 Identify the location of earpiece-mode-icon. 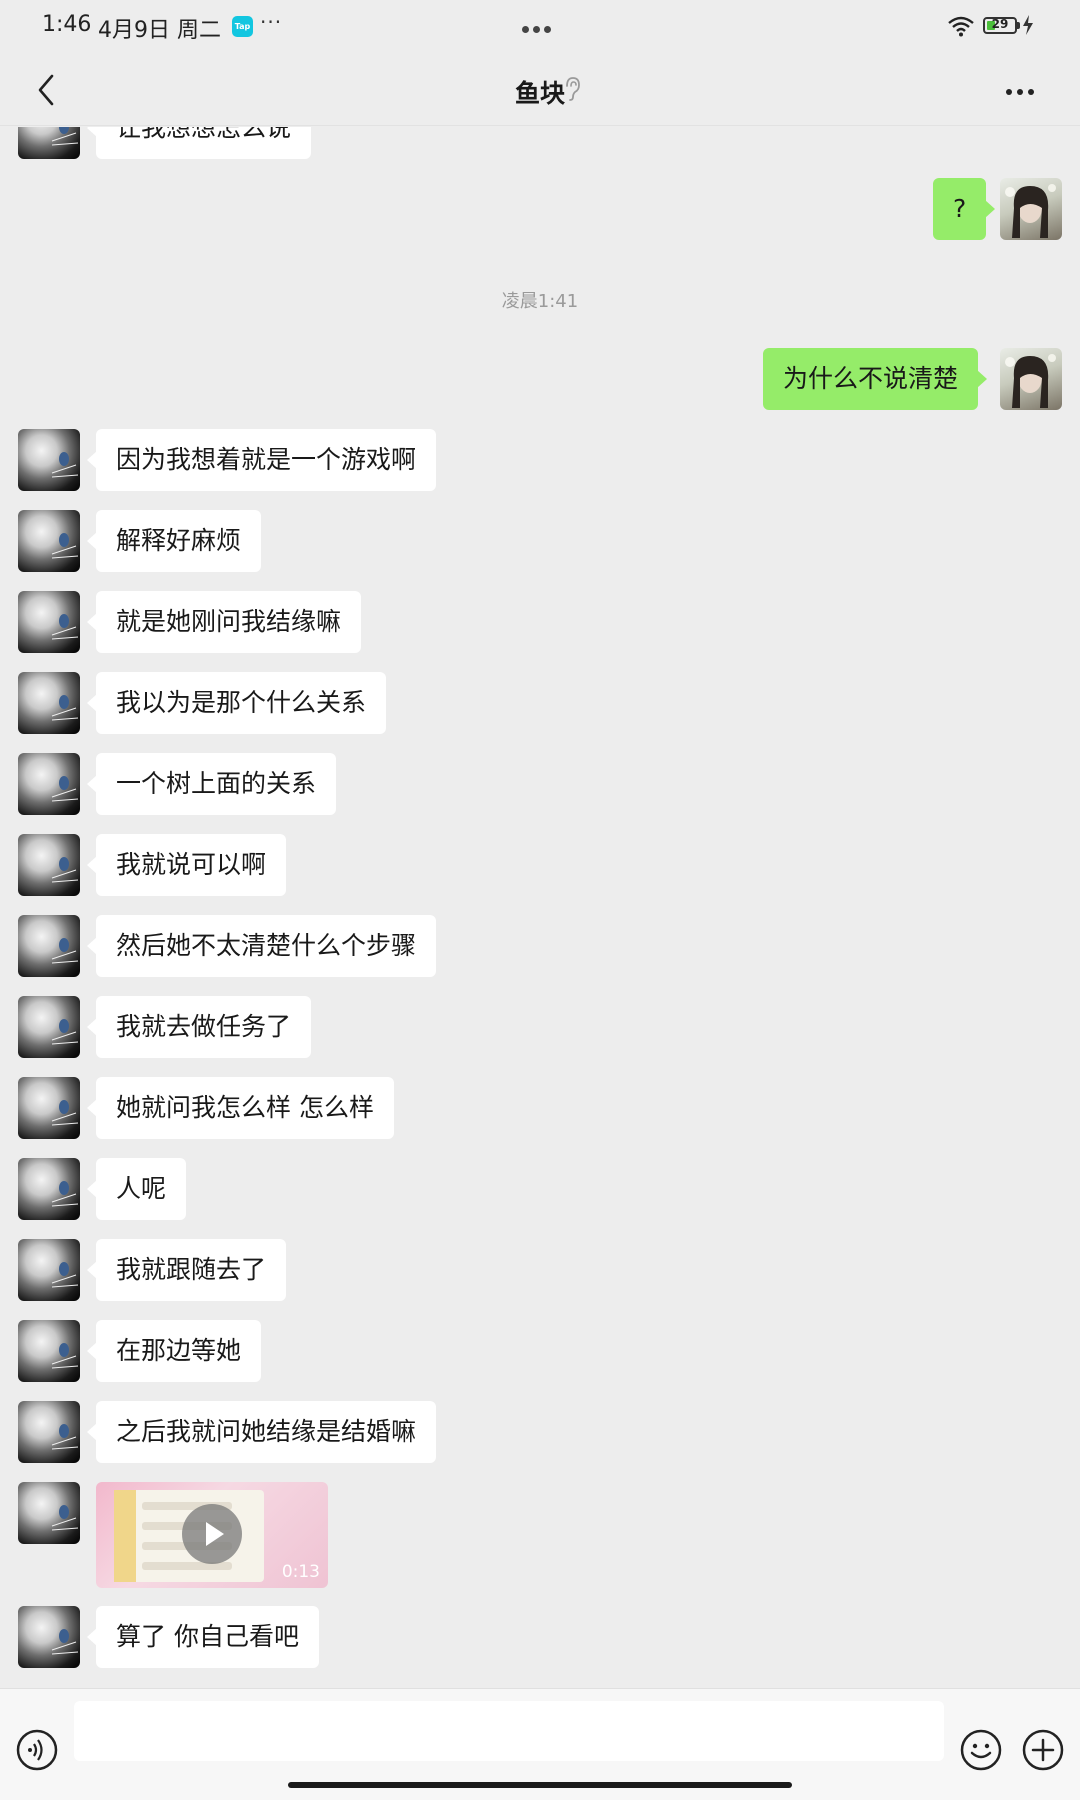
(573, 89).